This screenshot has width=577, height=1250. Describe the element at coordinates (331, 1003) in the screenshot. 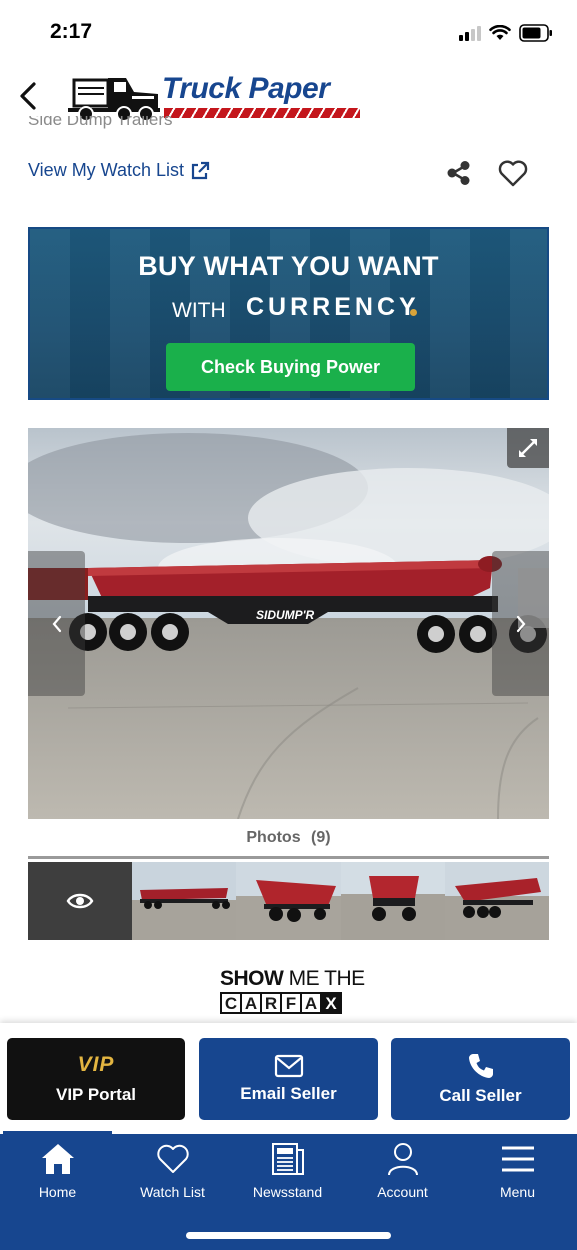

I see `carfax-letter: X` at that location.